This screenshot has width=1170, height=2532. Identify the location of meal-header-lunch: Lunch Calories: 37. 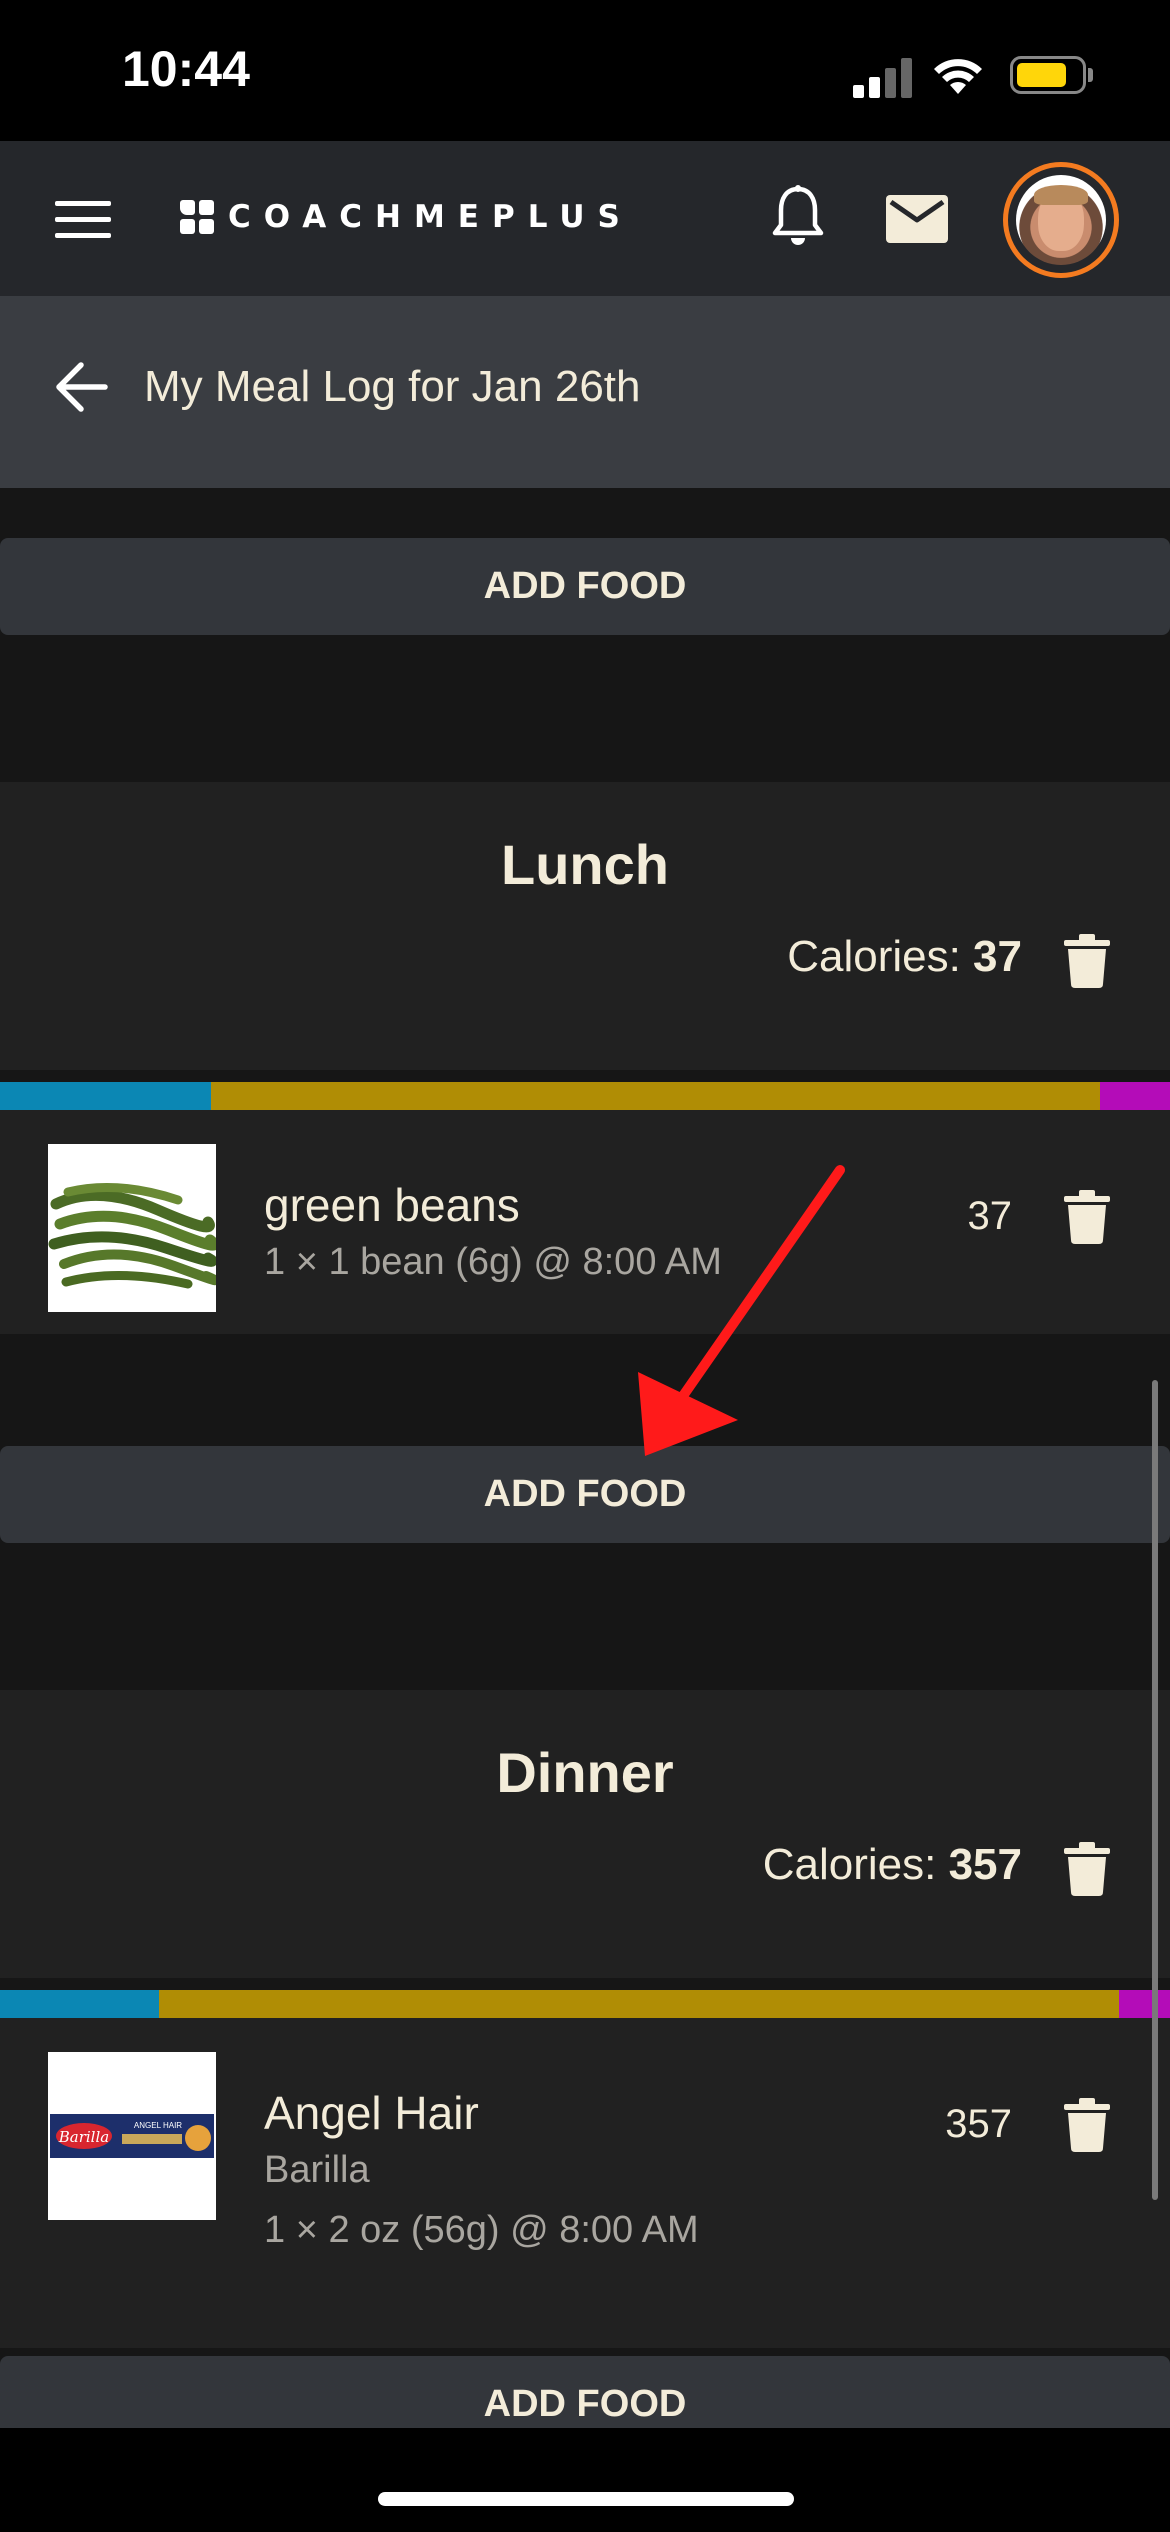
(585, 926).